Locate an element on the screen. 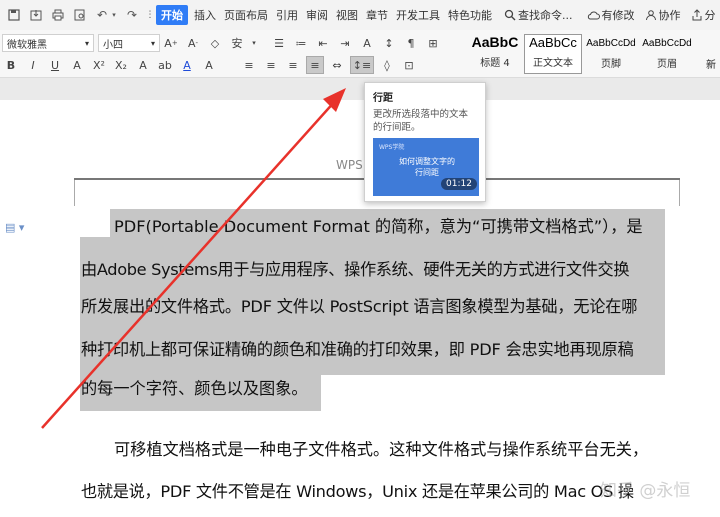 The width and height of the screenshot is (720, 517). video-title: 如何调整文字的行间距 is located at coordinates (427, 167).